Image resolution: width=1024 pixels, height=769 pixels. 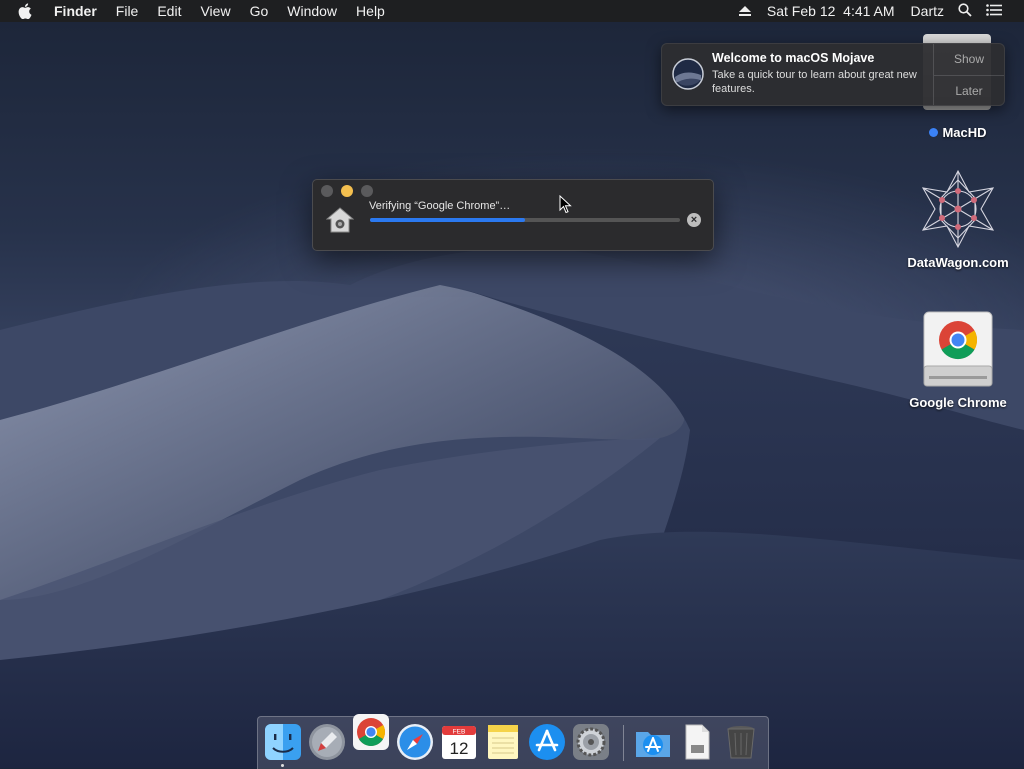 I want to click on notification-later-button: Later, so click(x=969, y=90).